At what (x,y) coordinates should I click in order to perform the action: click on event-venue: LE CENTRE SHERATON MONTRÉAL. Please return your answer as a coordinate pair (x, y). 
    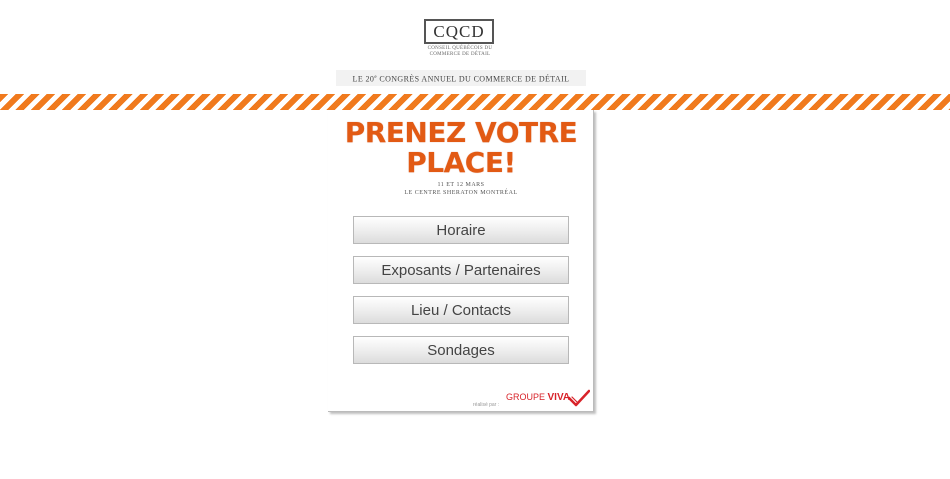
    Looking at the image, I should click on (461, 193).